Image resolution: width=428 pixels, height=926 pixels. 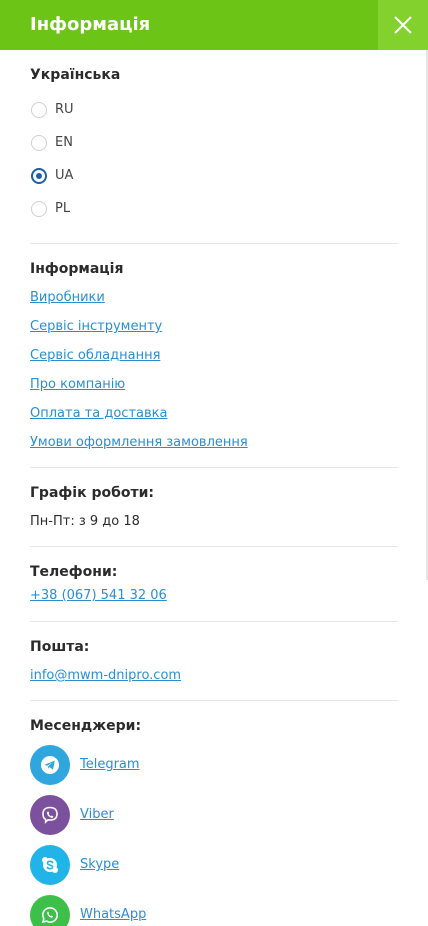 I want to click on language-option-label: EN, so click(x=64, y=142).